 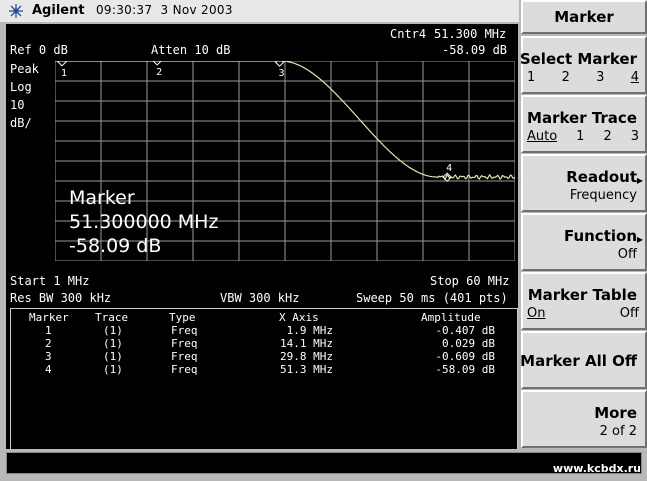 What do you see at coordinates (309, 330) in the screenshot?
I see `table-cell-x-axis: 1.9 MHz` at bounding box center [309, 330].